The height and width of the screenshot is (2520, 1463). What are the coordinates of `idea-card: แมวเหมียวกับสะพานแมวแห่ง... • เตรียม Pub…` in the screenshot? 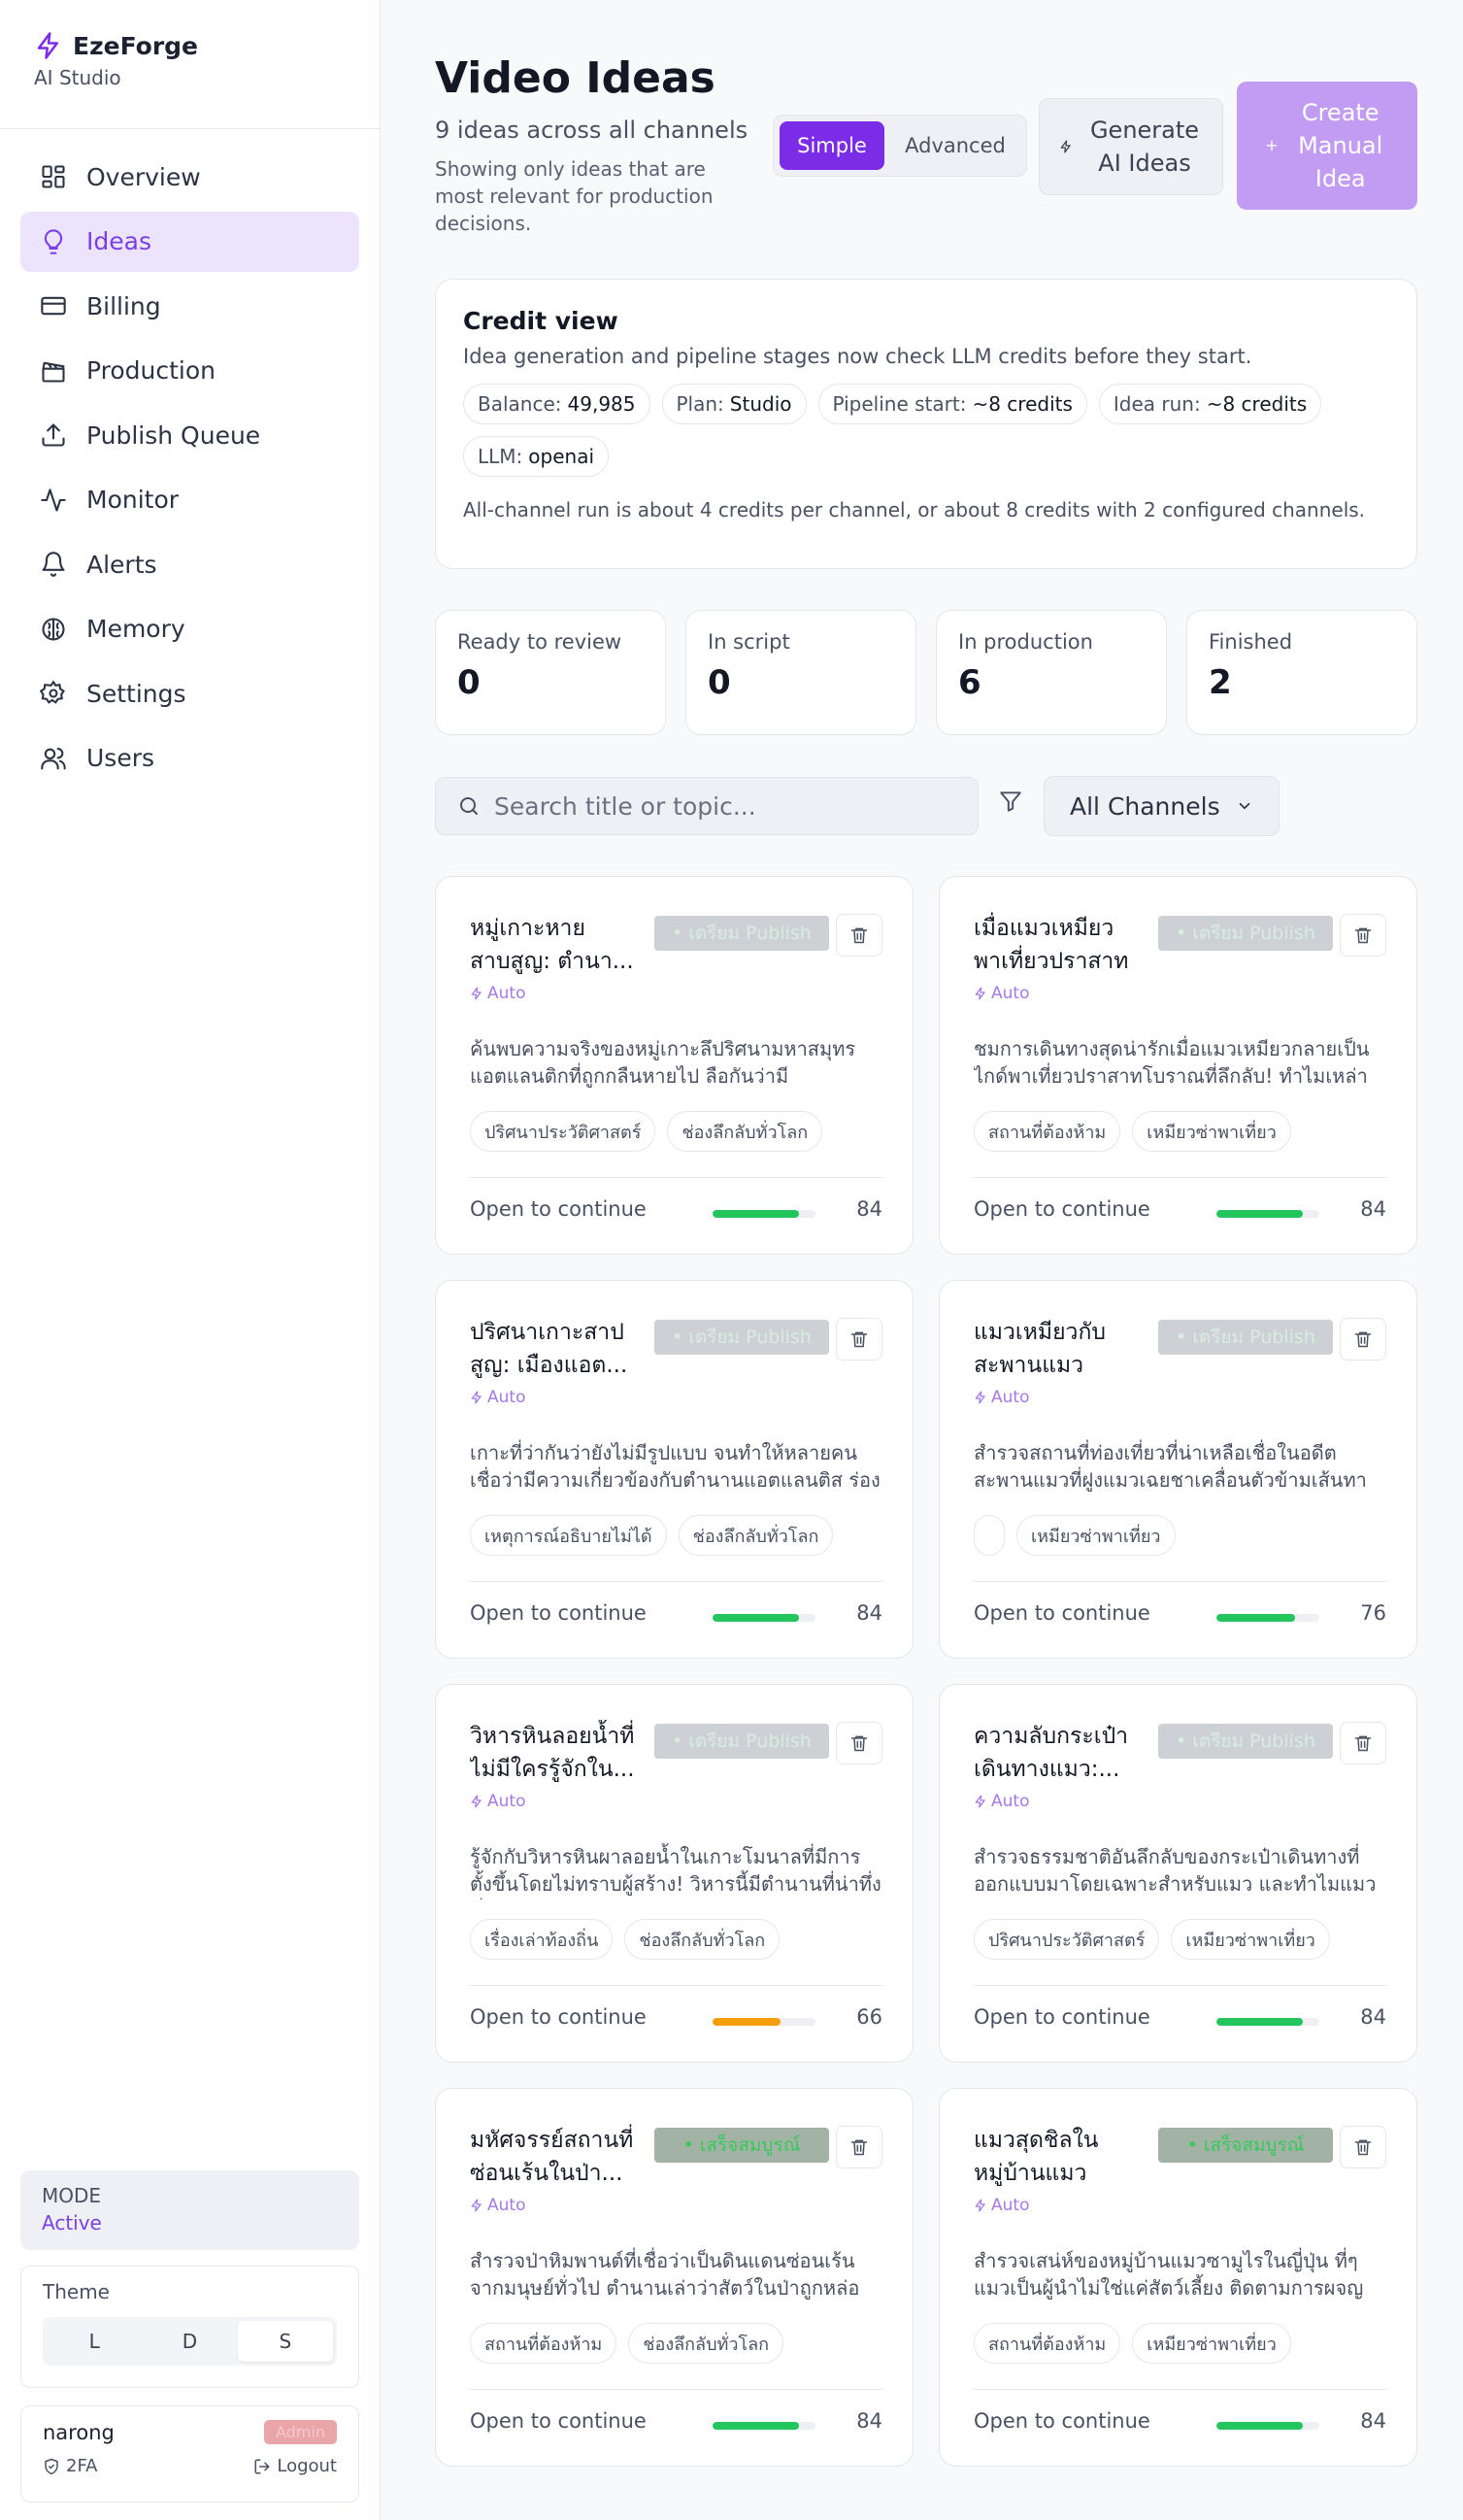 It's located at (1178, 1469).